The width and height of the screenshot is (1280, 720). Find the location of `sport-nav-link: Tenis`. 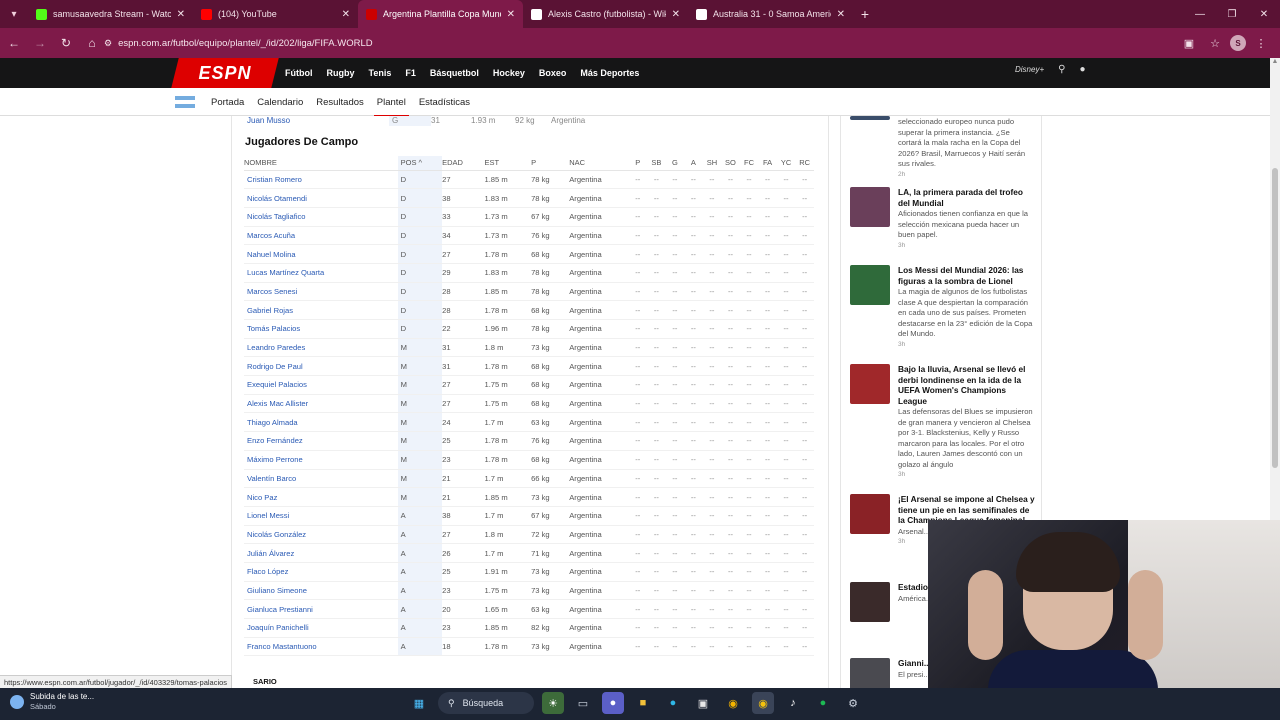

sport-nav-link: Tenis is located at coordinates (380, 73).